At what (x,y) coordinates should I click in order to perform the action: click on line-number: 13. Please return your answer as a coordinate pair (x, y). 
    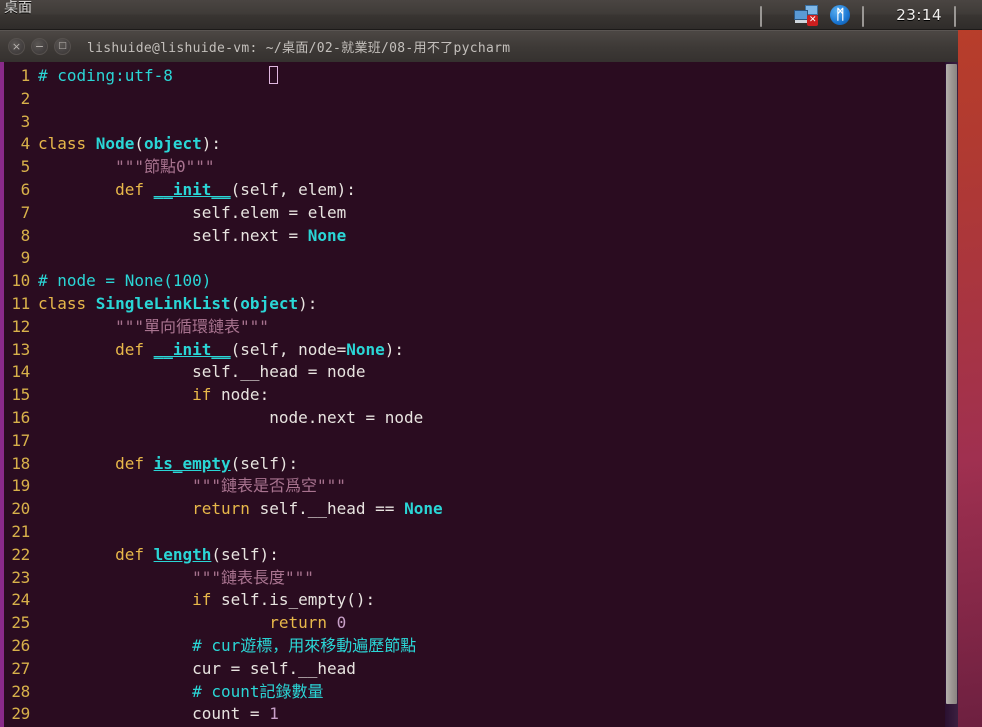
    Looking at the image, I should click on (20, 349).